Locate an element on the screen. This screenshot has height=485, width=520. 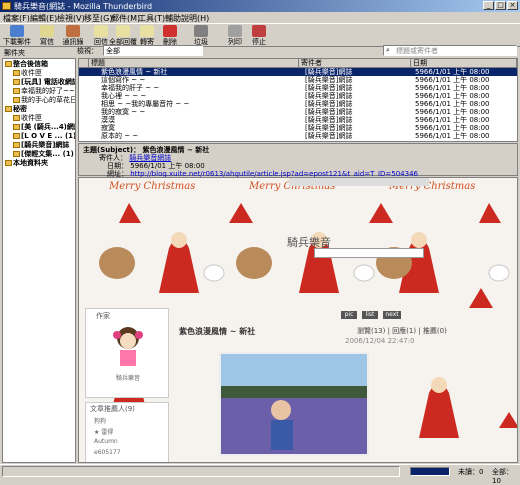
window-title: 騎兵樂音(網誌 - Mozilla Thunderbird is located at coordinates (83, 6).